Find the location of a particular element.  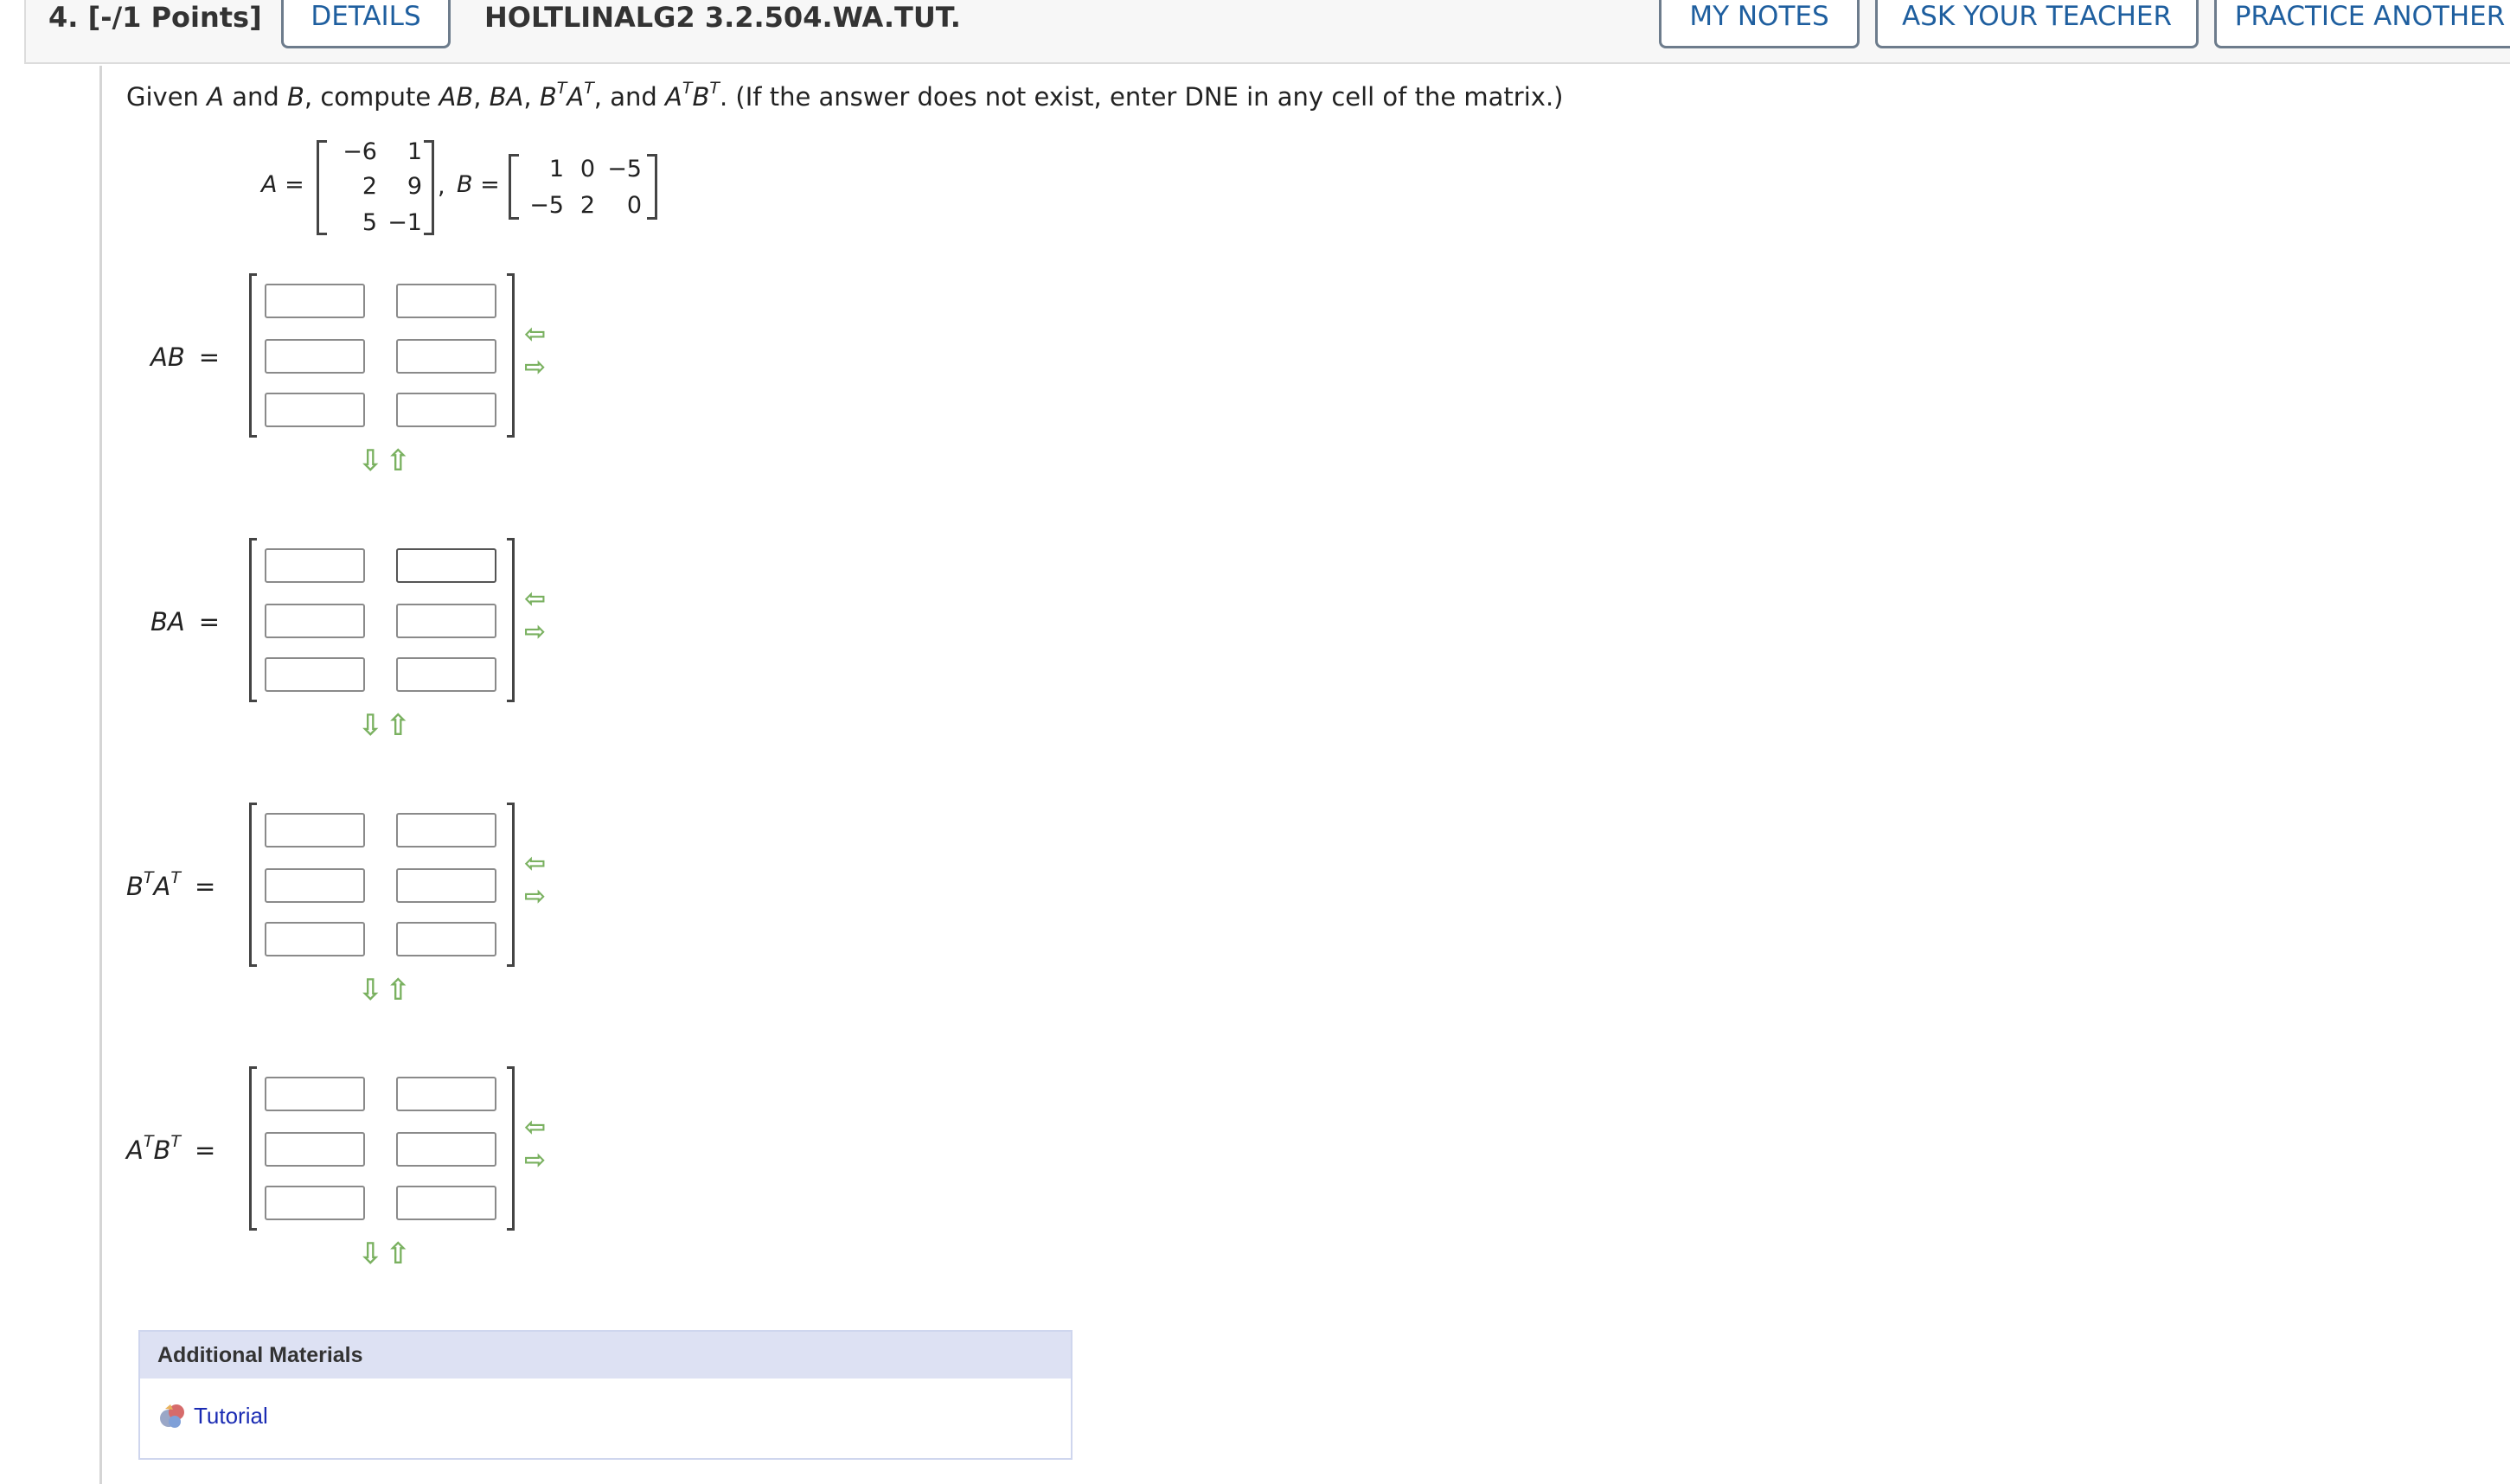

matrix-a-entry: 2 is located at coordinates (369, 187).